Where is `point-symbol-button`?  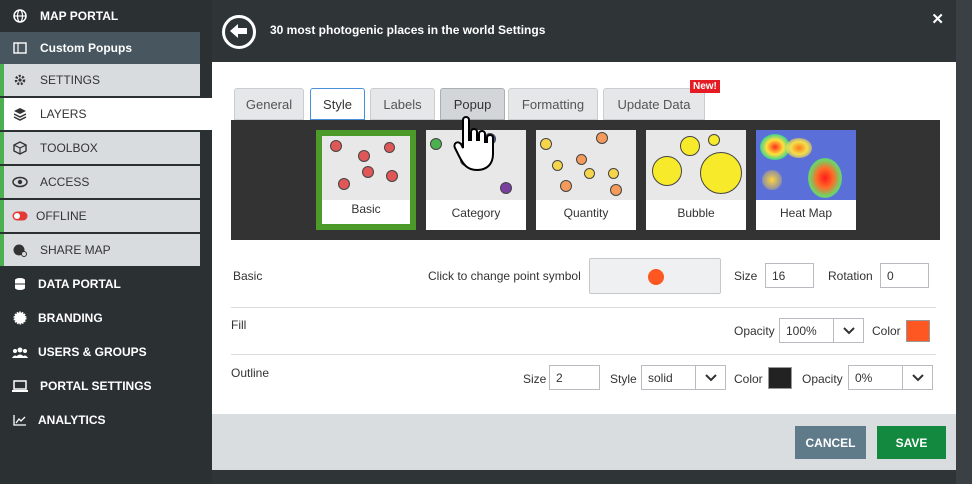
point-symbol-button is located at coordinates (655, 276).